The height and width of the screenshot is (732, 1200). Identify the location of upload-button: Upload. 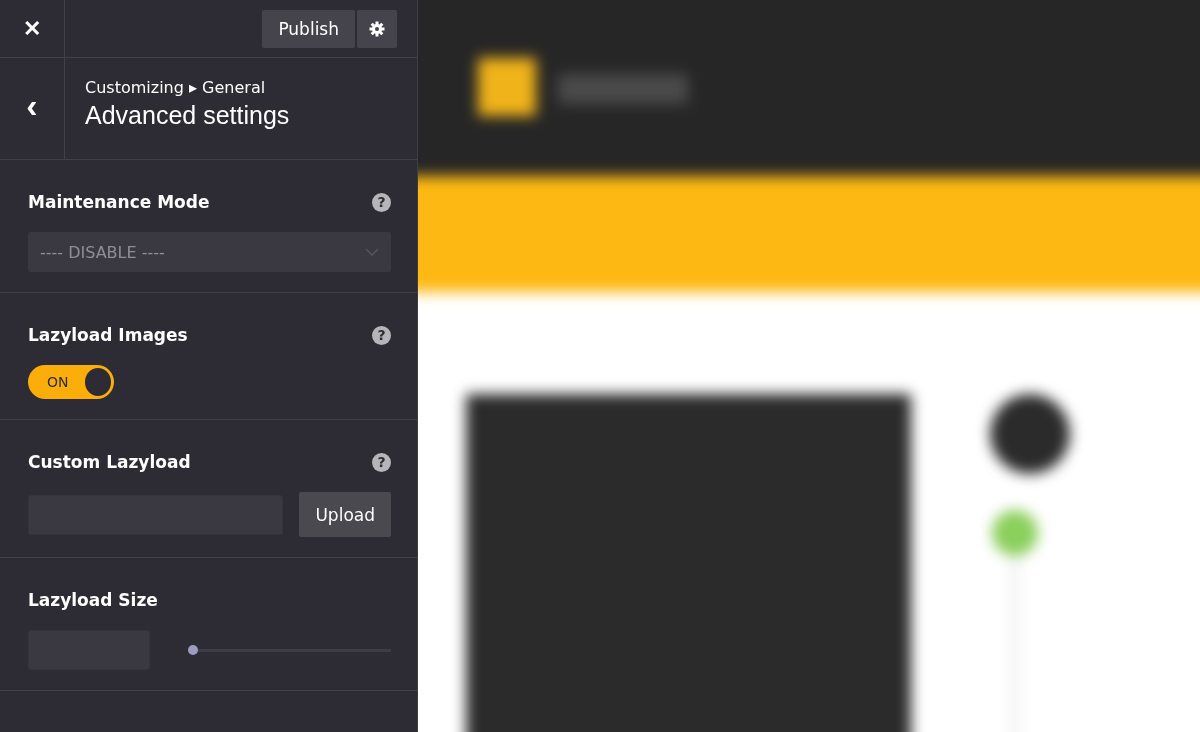
(345, 514).